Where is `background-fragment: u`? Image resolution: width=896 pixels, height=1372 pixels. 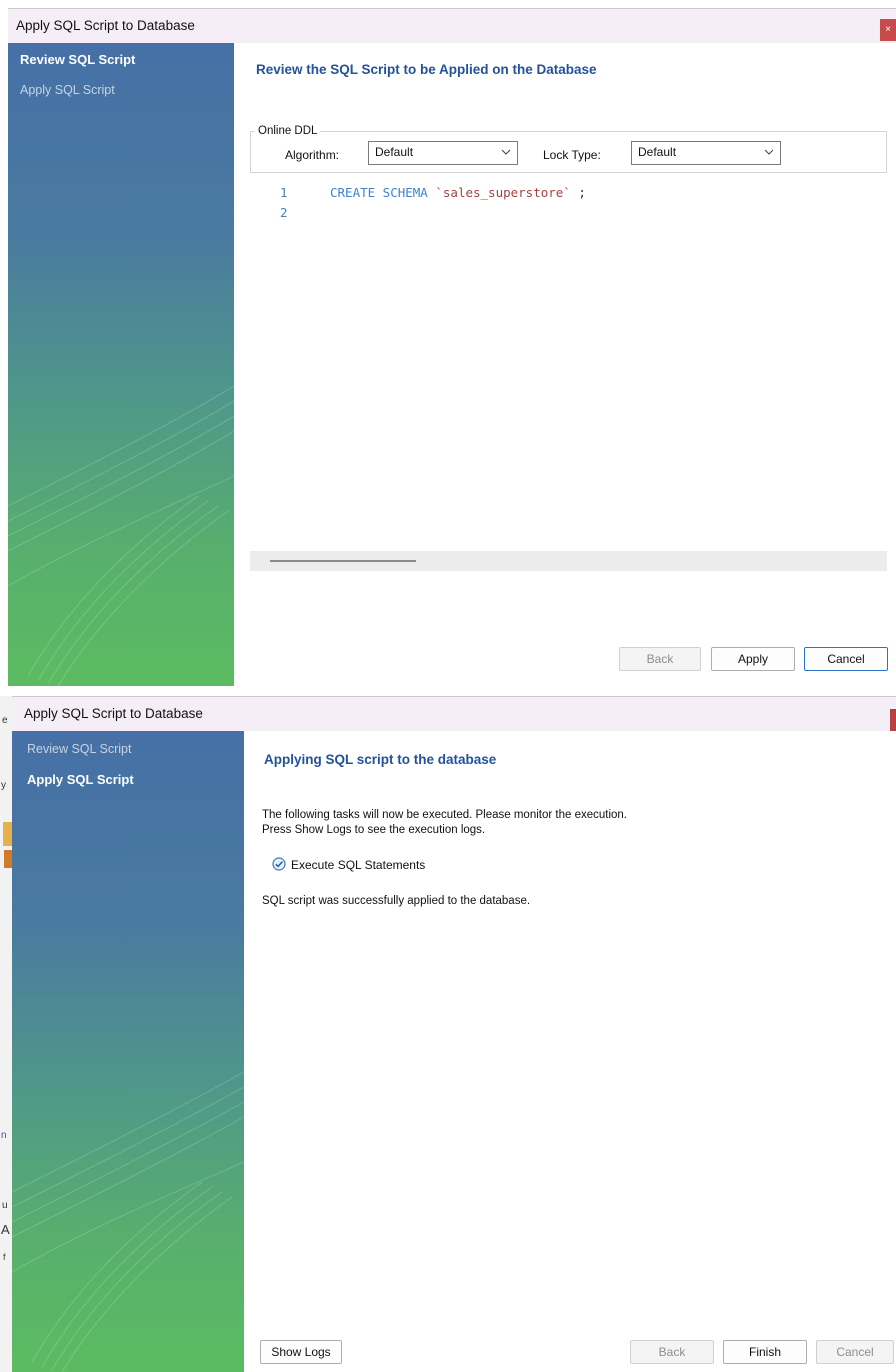
background-fragment: u is located at coordinates (5, 1205).